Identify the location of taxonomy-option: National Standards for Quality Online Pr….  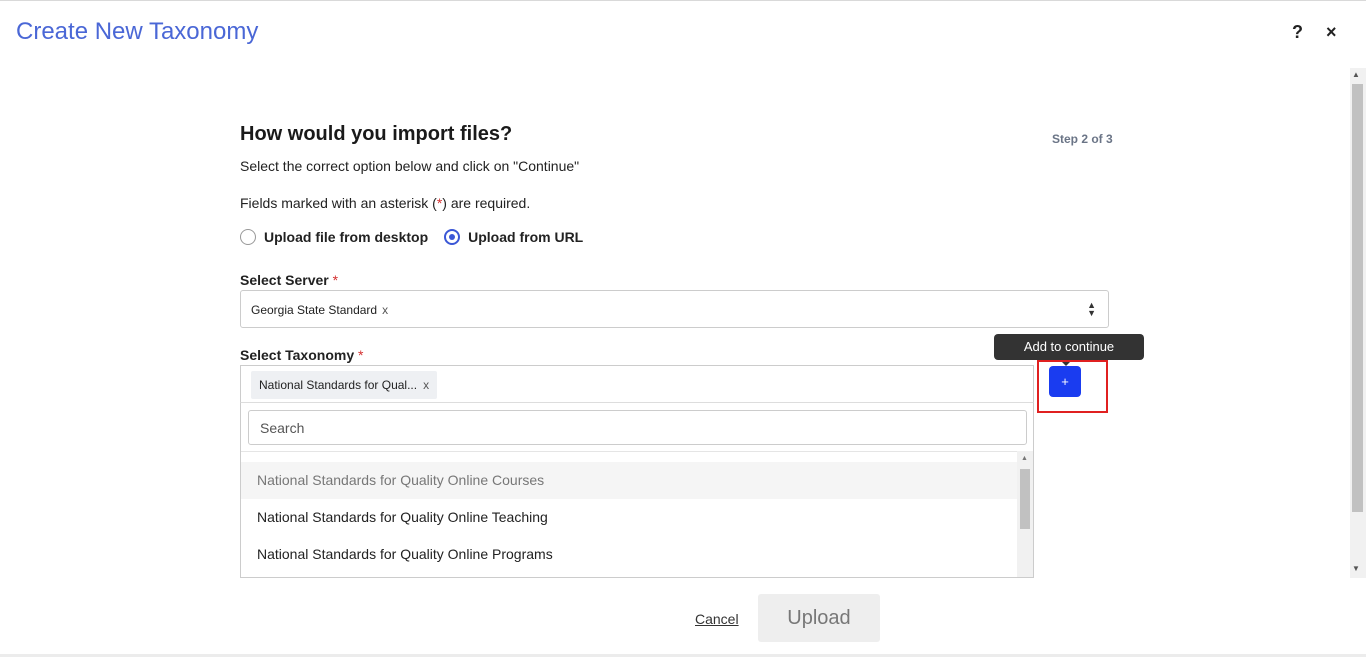
(629, 554).